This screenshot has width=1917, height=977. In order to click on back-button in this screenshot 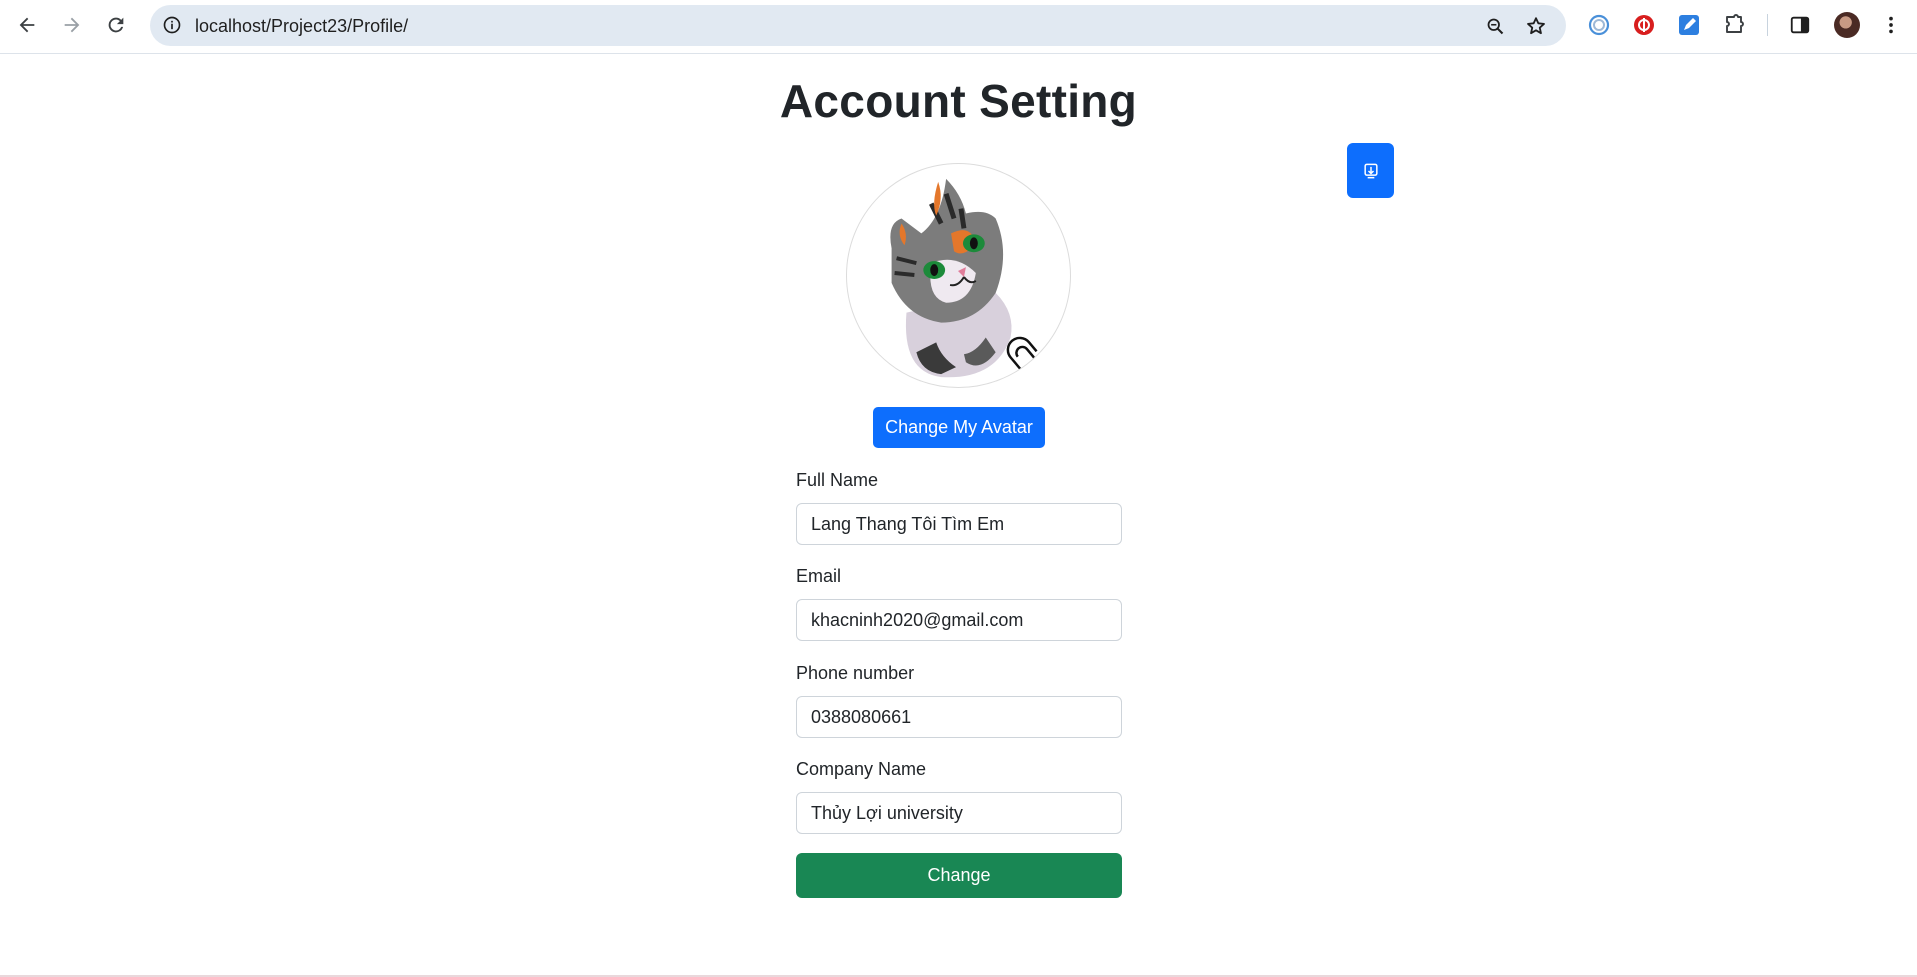, I will do `click(27, 25)`.